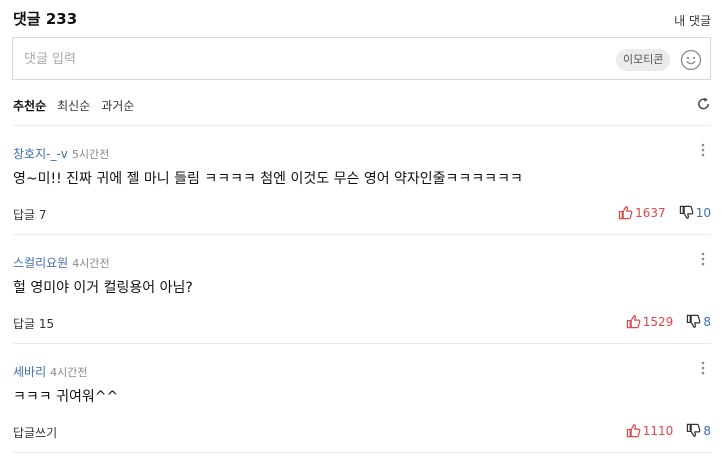  I want to click on refresh-icon, so click(703, 103).